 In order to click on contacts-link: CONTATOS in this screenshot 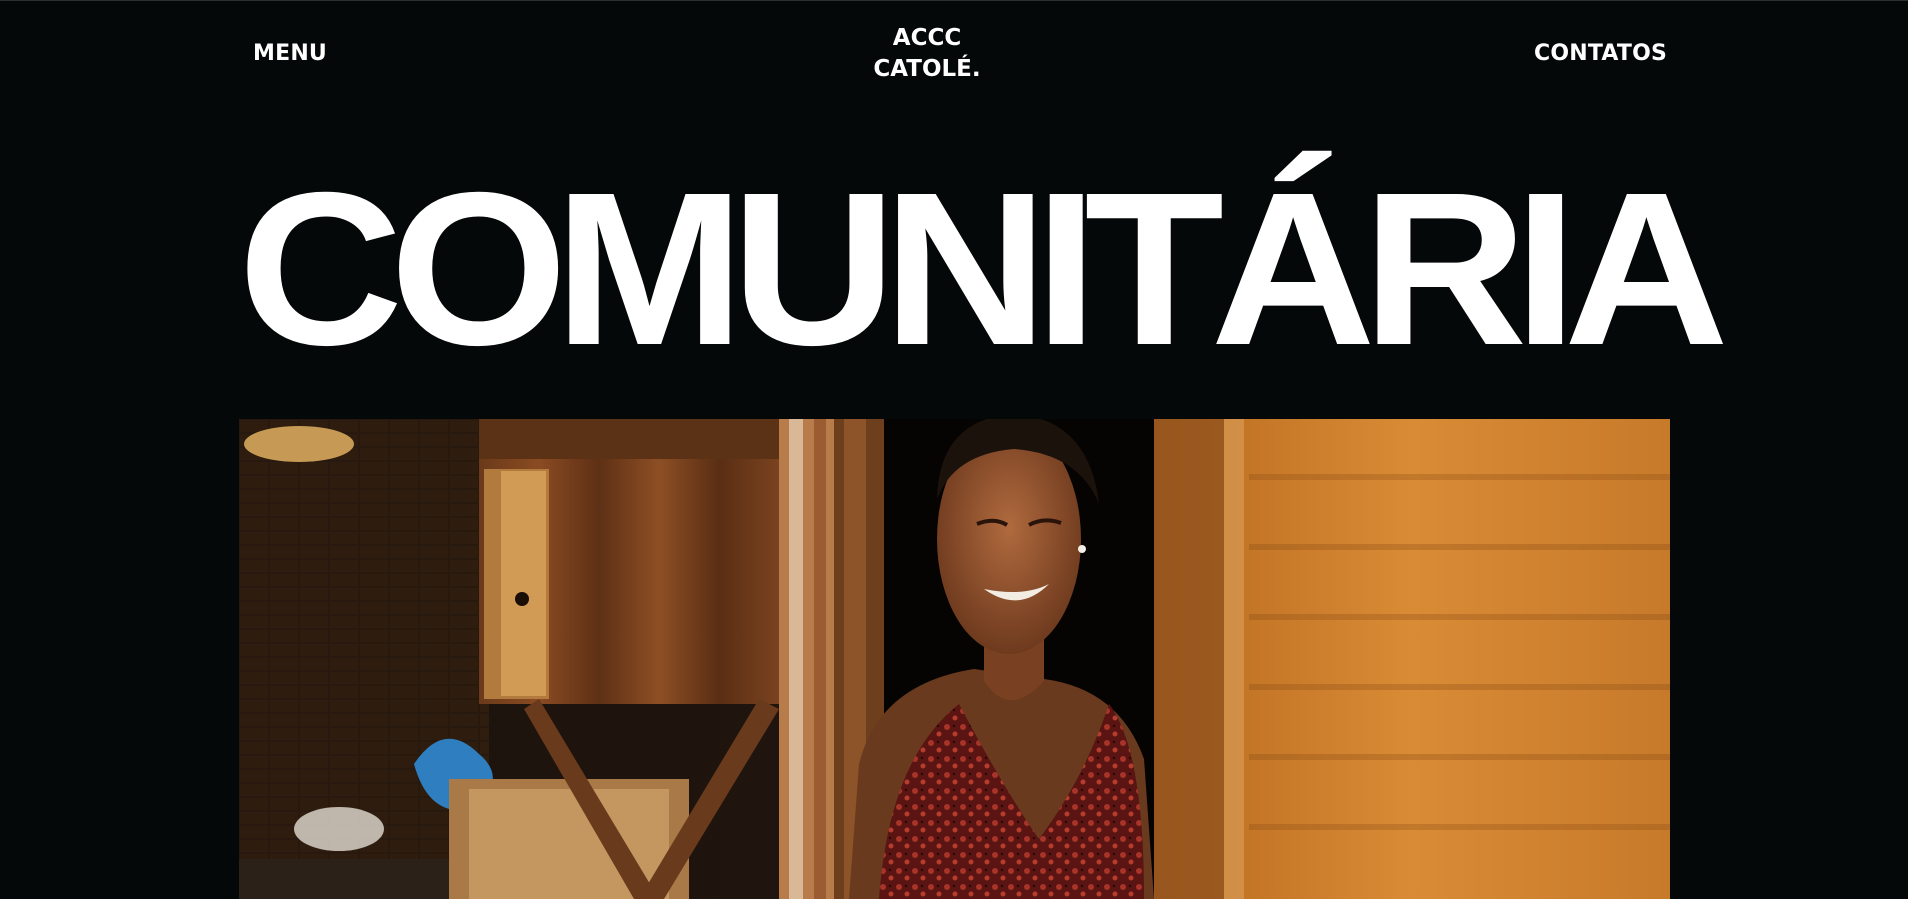, I will do `click(1600, 54)`.